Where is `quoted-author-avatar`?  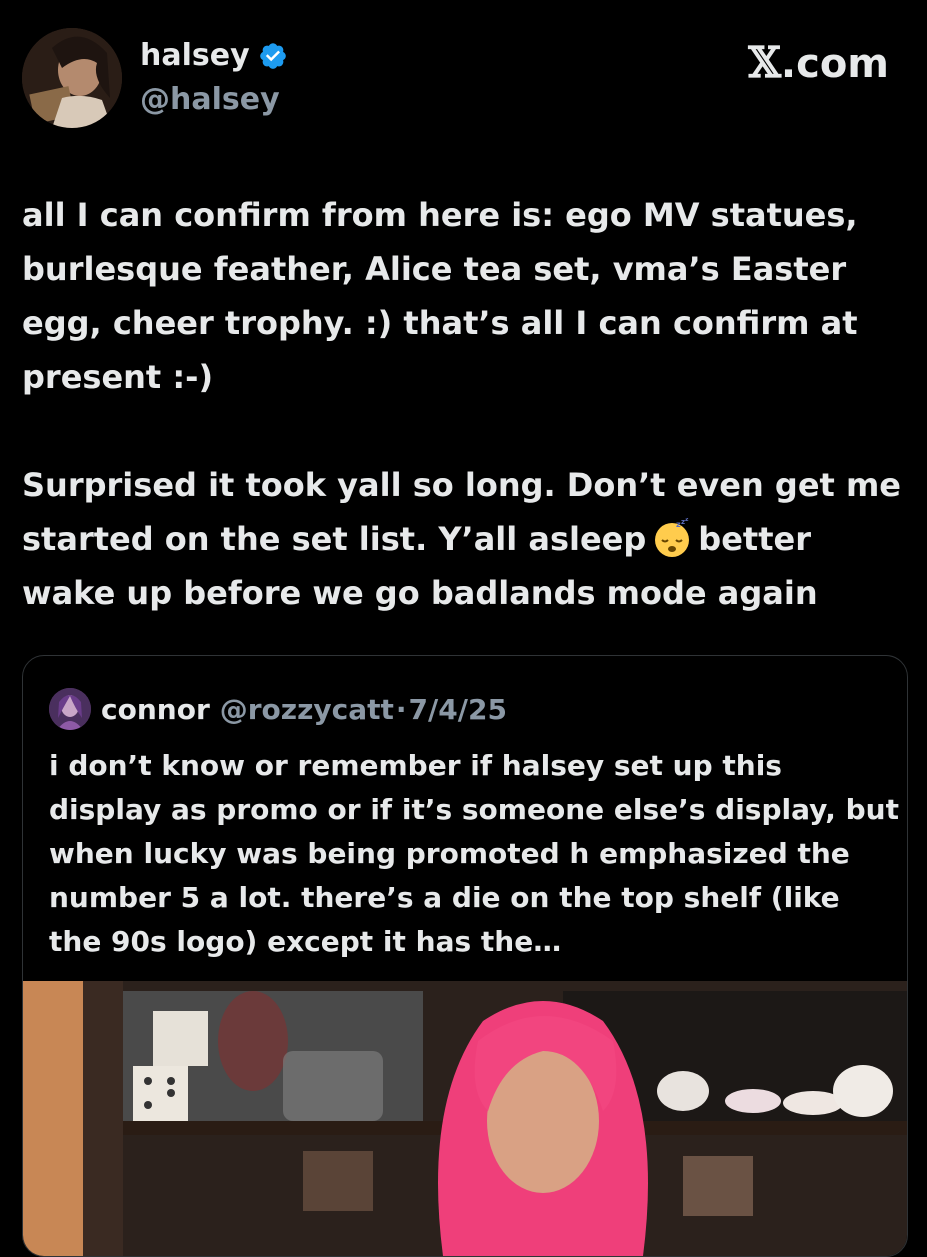
quoted-author-avatar is located at coordinates (70, 709).